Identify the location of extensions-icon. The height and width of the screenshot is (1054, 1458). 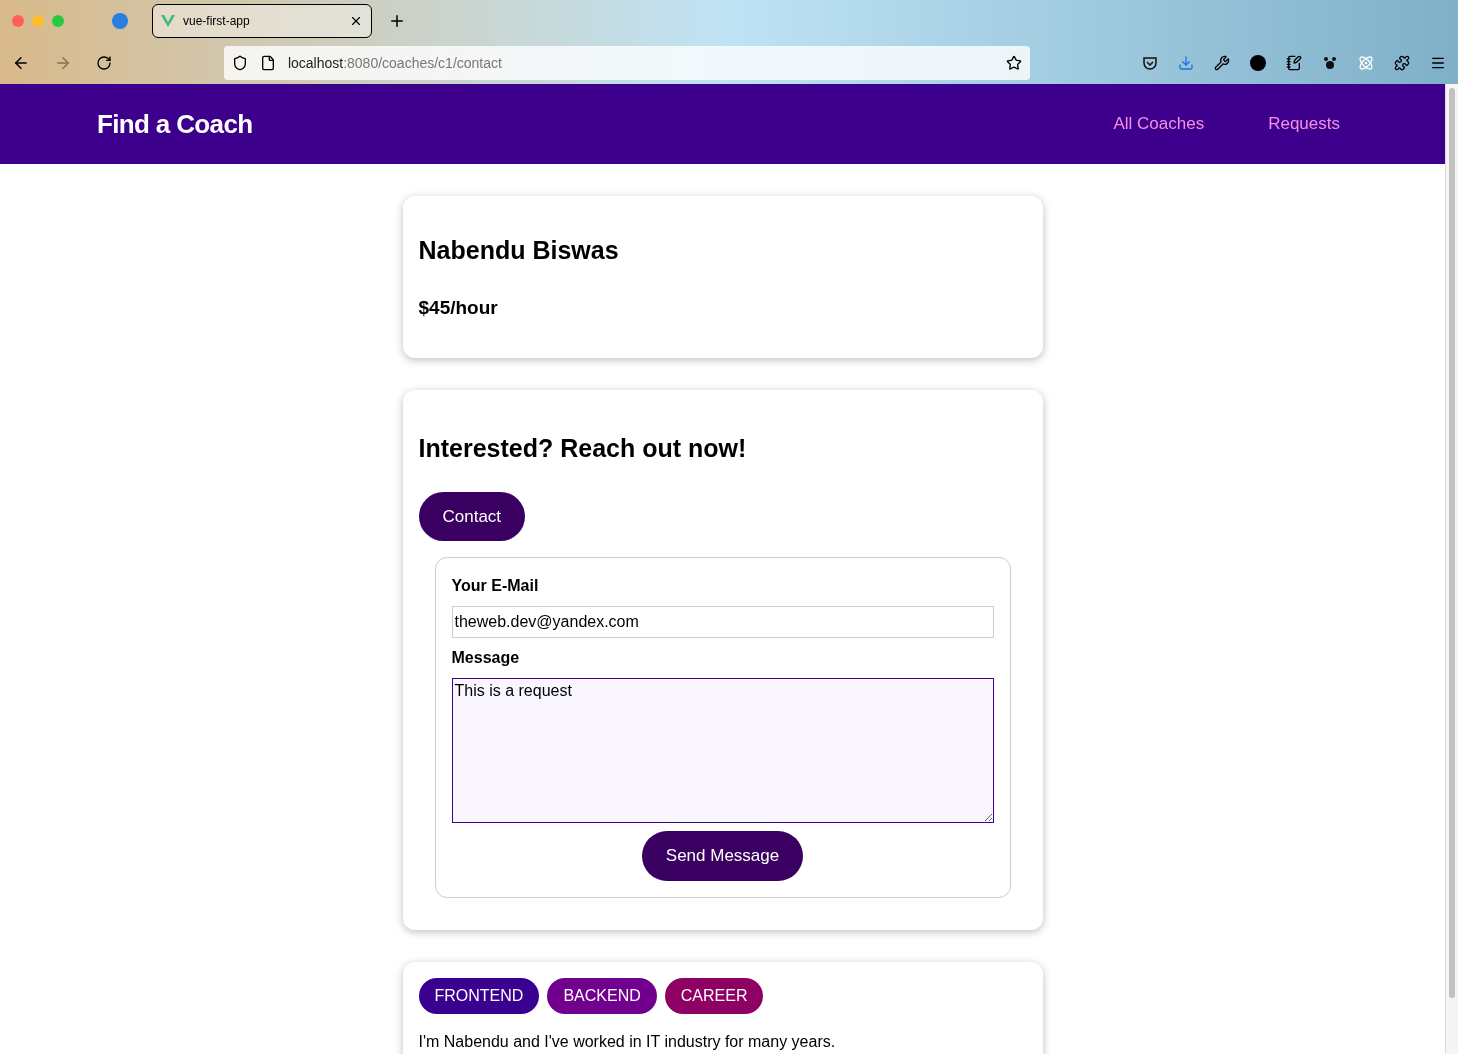
(1402, 63).